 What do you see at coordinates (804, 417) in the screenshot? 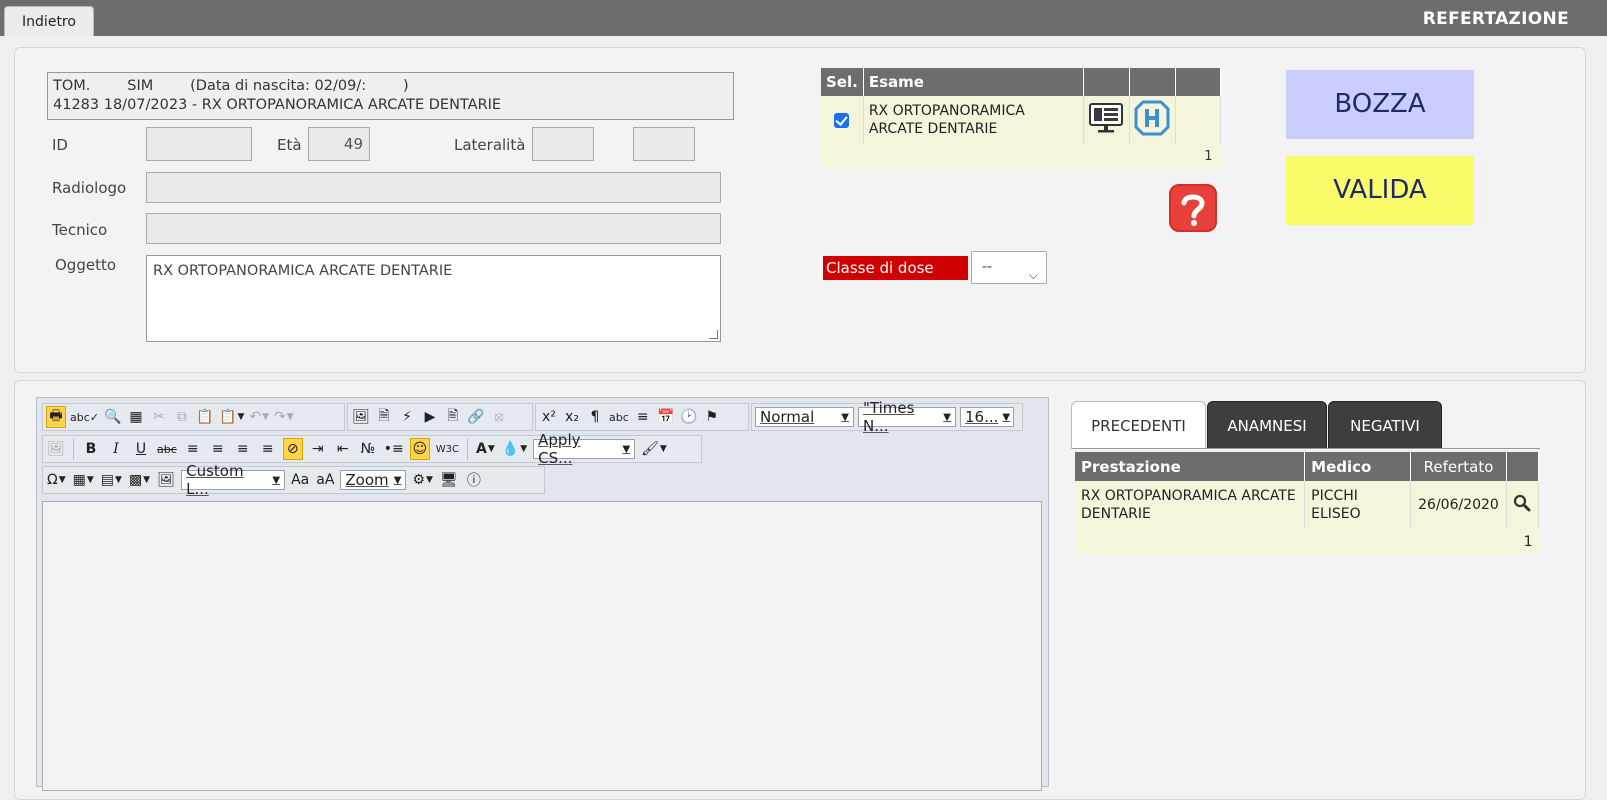
I see `paragraph-style-dropdown: Normal ▼` at bounding box center [804, 417].